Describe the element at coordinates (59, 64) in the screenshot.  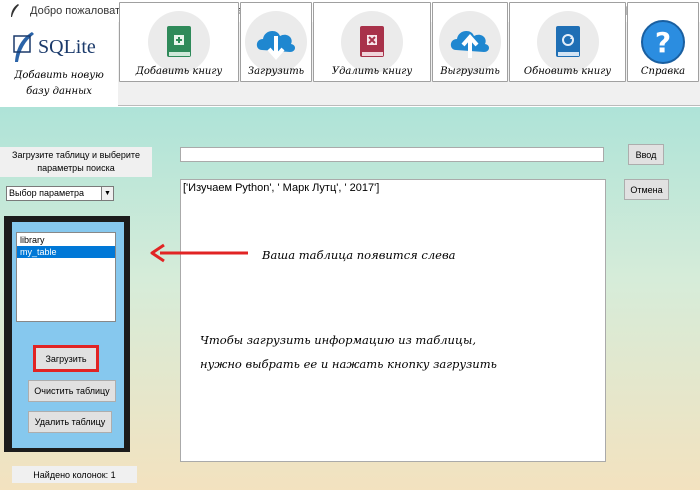
I see `add-database-button: SQLite Добавить новую базу данных` at that location.